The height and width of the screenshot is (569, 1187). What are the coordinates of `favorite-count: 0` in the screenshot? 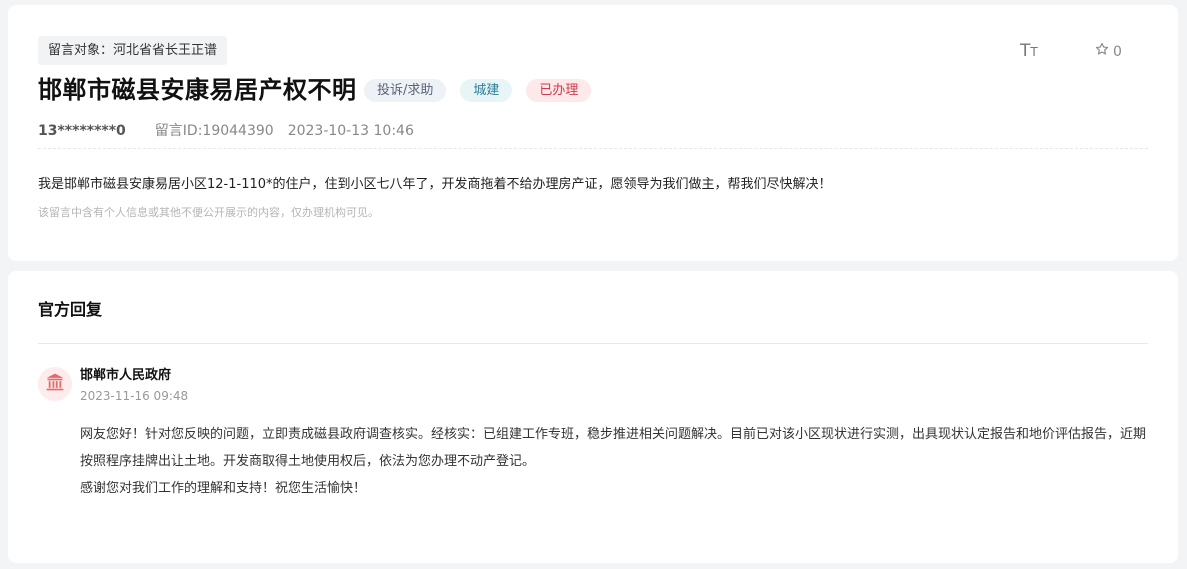 It's located at (1117, 51).